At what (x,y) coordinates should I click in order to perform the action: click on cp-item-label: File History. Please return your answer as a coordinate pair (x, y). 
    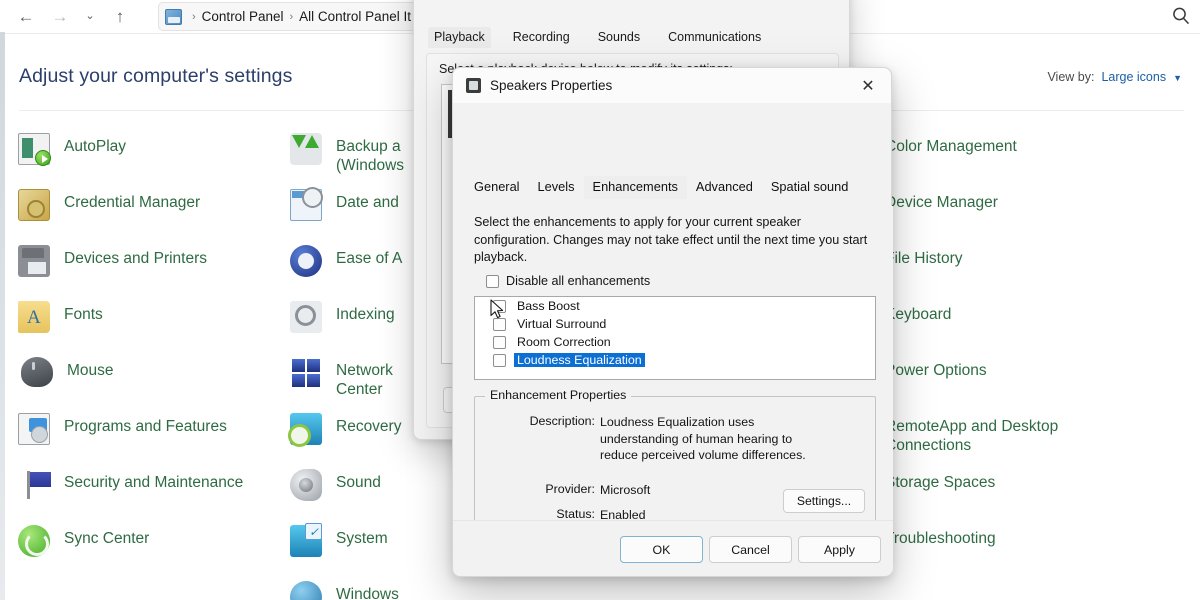
    Looking at the image, I should click on (924, 258).